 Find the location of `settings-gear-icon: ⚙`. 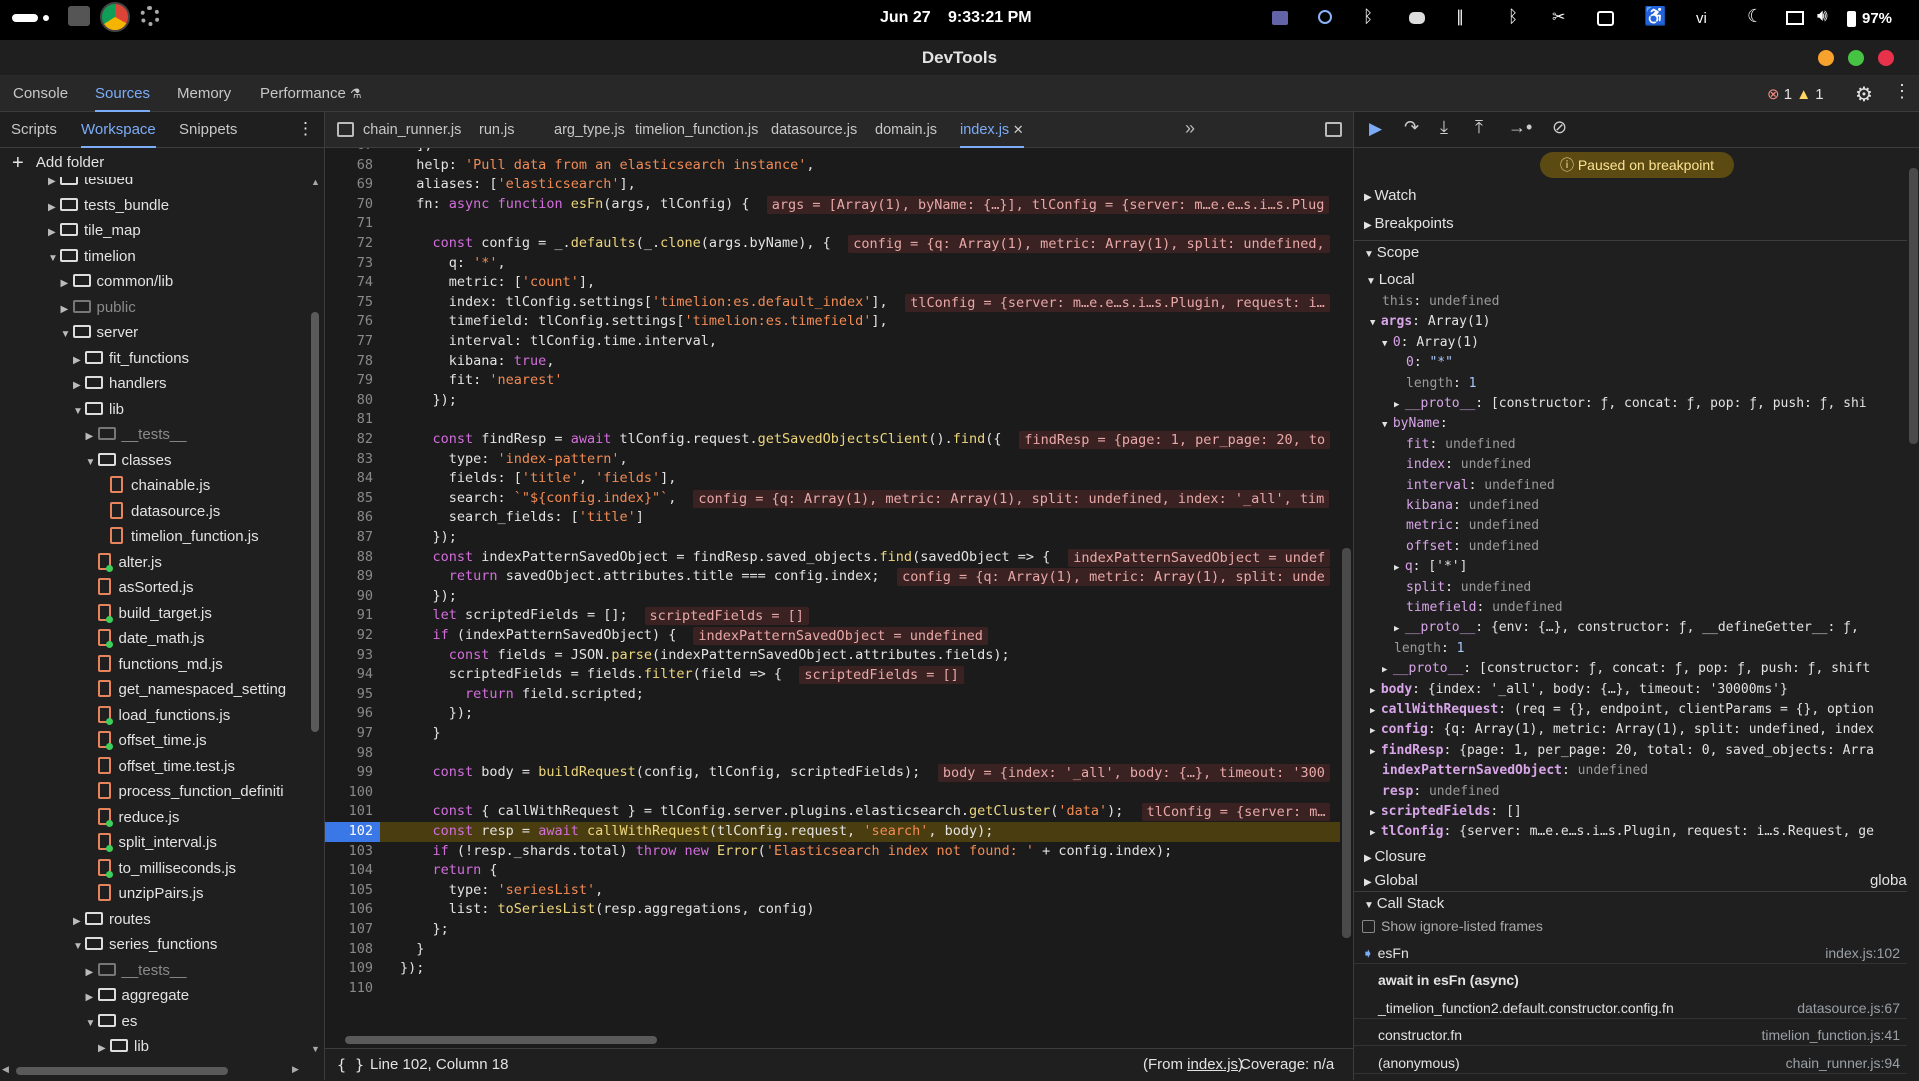

settings-gear-icon: ⚙ is located at coordinates (1864, 94).